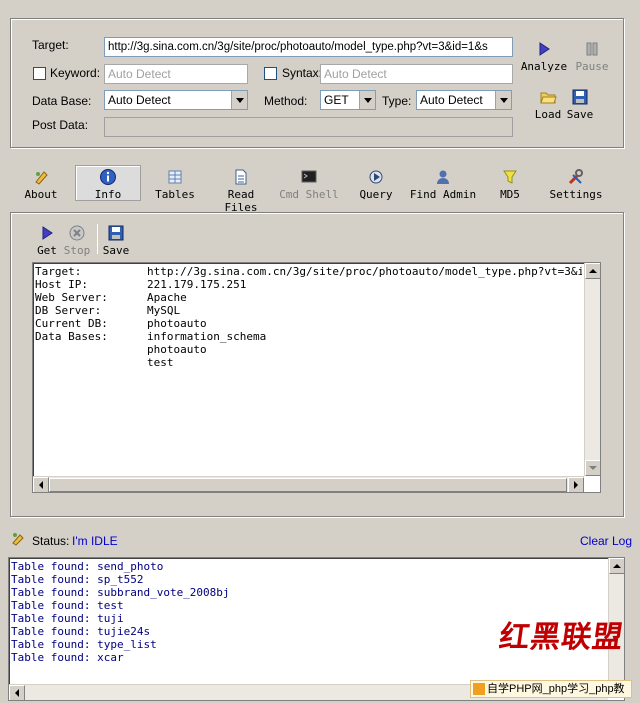 The width and height of the screenshot is (640, 703). I want to click on method-select: GET, so click(348, 100).